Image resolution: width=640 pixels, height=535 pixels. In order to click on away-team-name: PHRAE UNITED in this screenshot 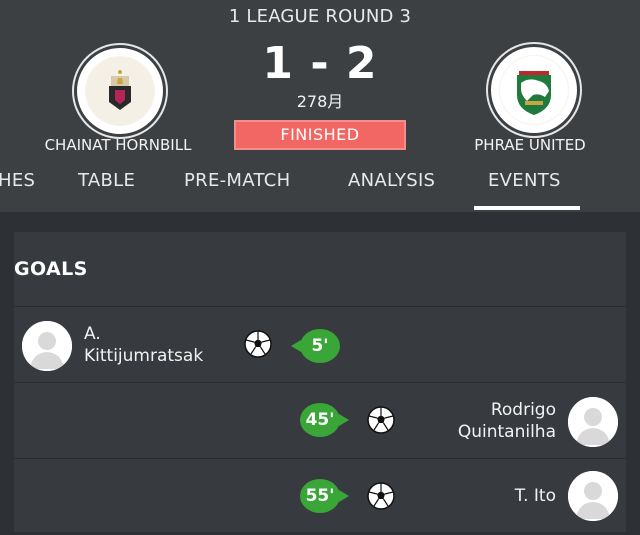, I will do `click(530, 145)`.